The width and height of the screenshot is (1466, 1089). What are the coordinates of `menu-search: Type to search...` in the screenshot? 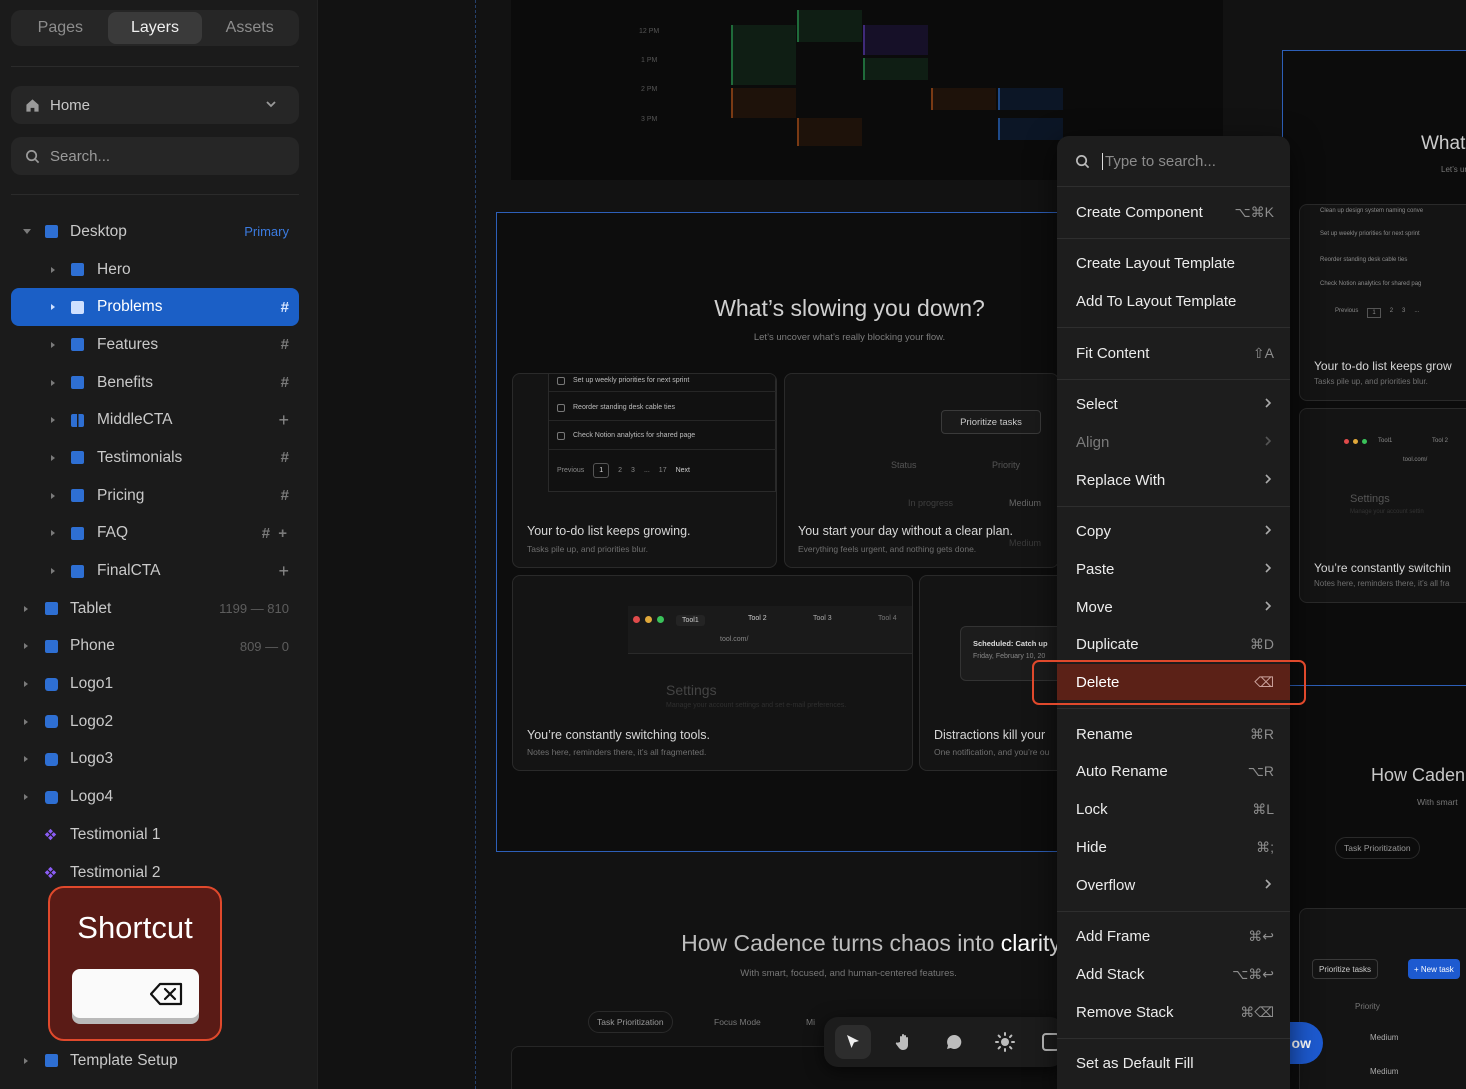 It's located at (1173, 161).